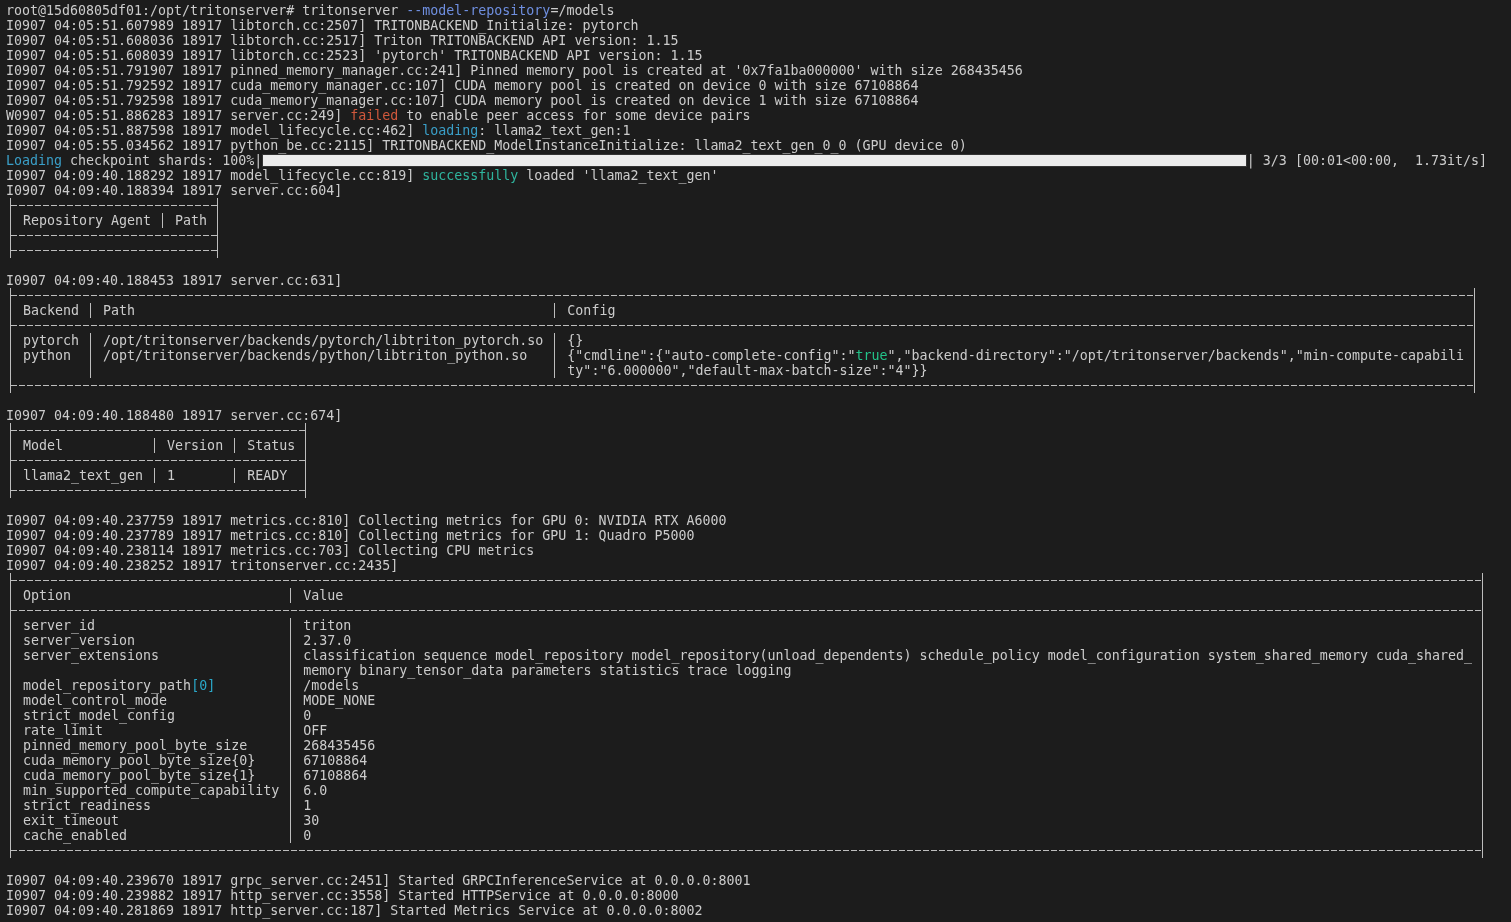 This screenshot has width=1511, height=922. What do you see at coordinates (150, 663) in the screenshot?
I see `table-cell: server_extensions` at bounding box center [150, 663].